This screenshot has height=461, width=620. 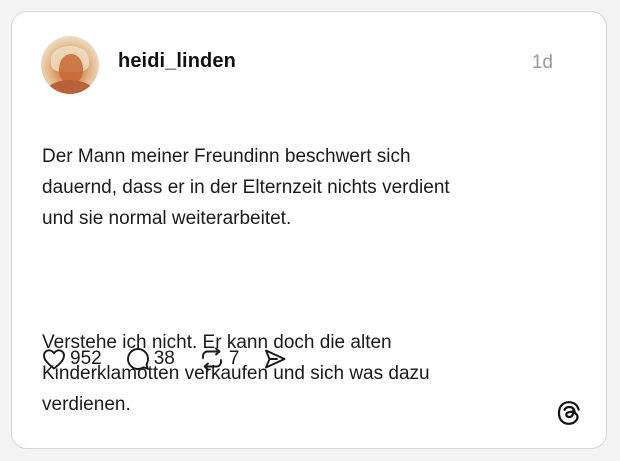 I want to click on repost-icon, so click(x=211, y=359).